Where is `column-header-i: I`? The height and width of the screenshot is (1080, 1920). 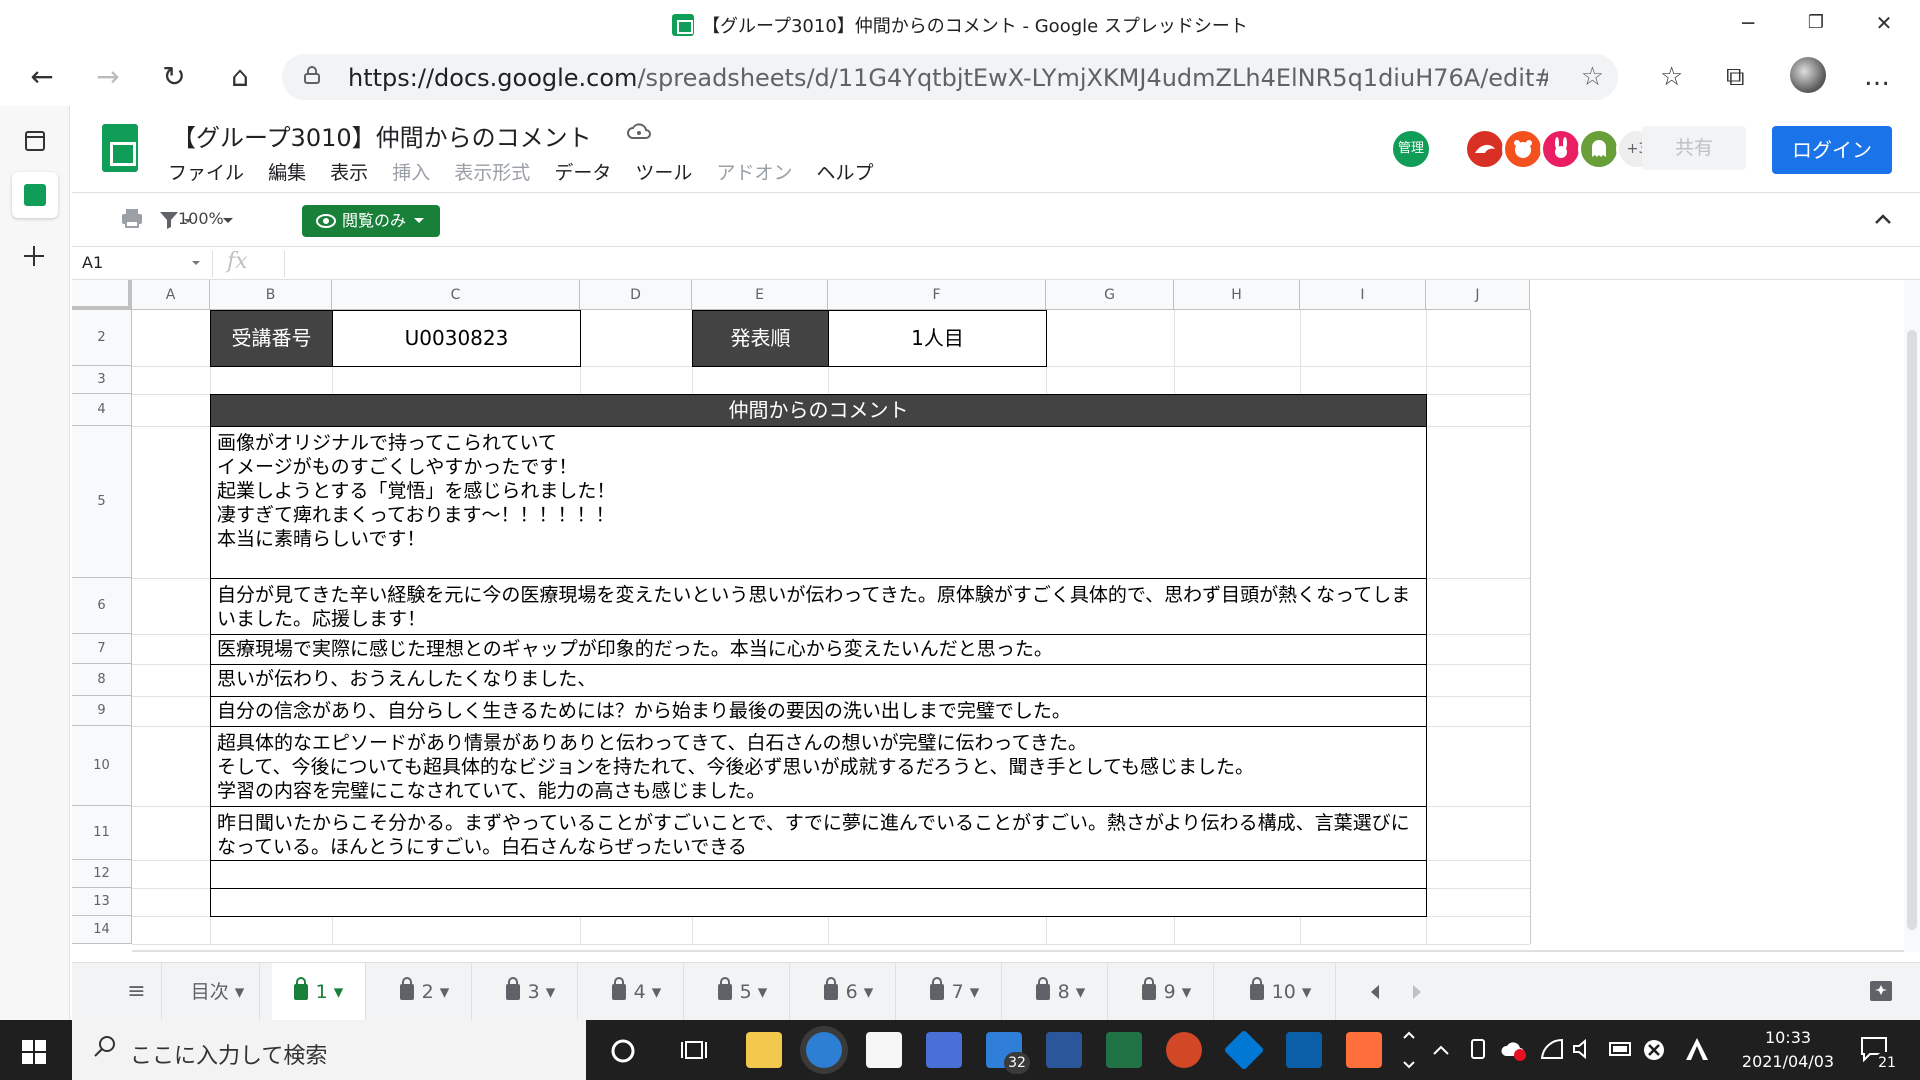
column-header-i: I is located at coordinates (1363, 295).